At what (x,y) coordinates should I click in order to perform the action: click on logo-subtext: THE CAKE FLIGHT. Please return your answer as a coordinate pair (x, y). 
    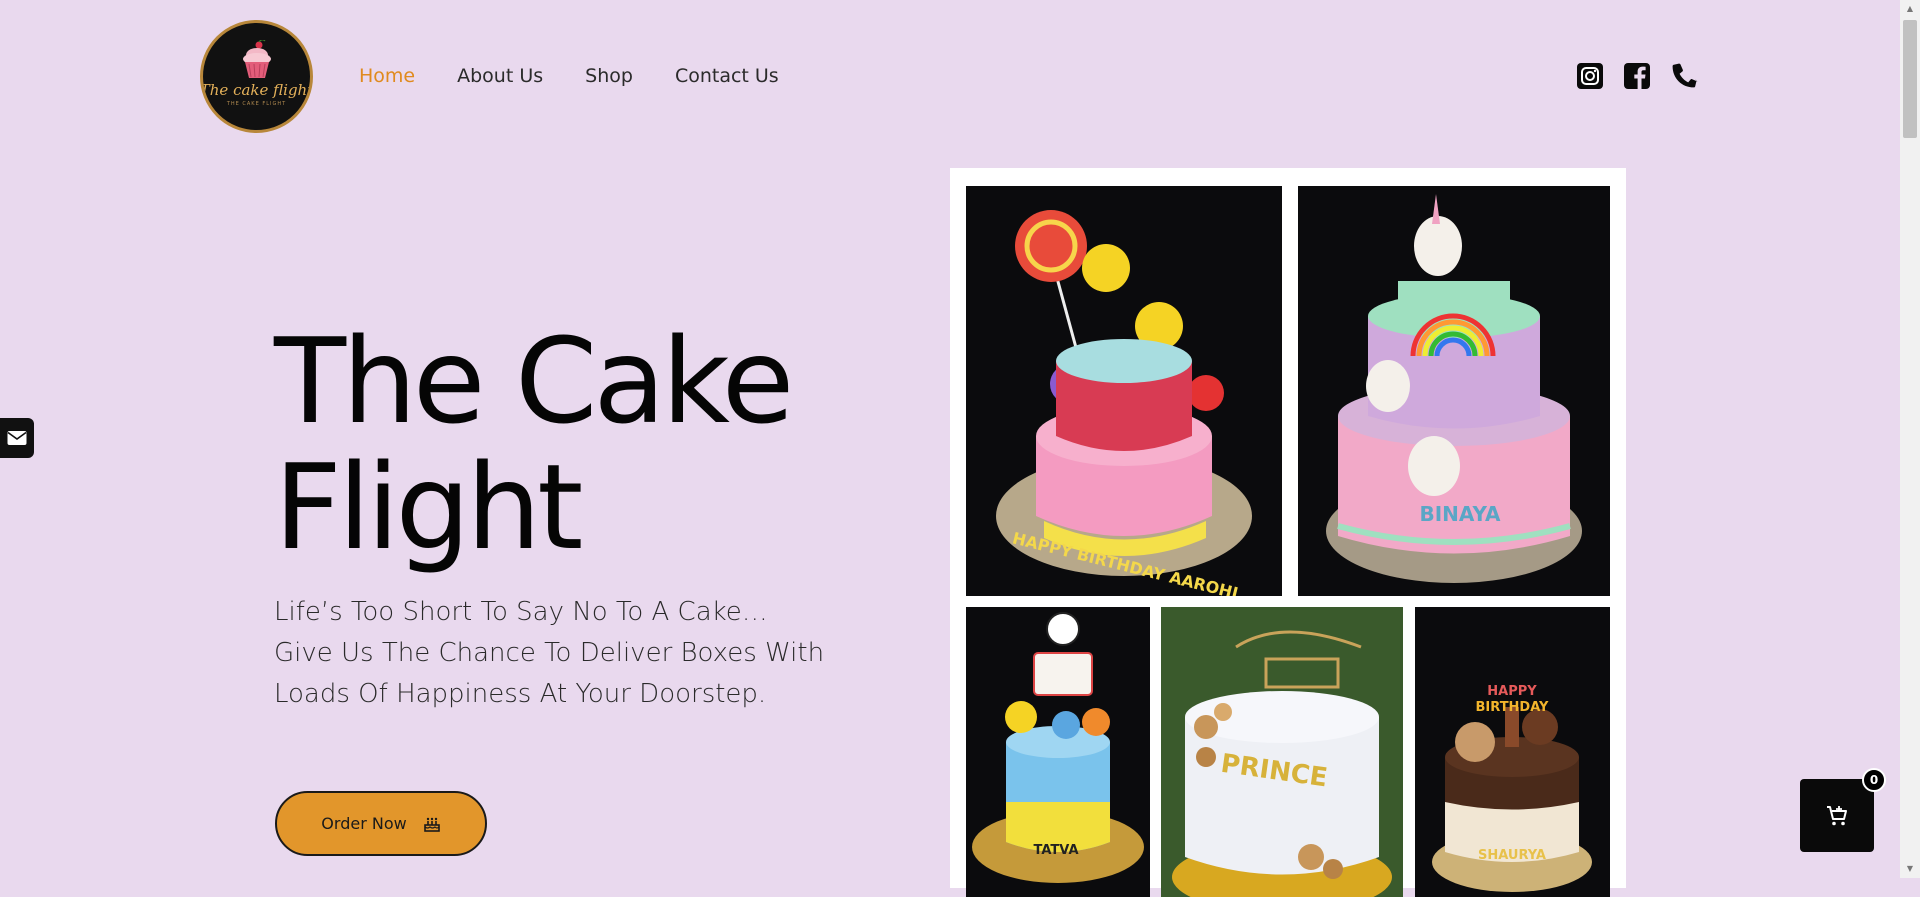
    Looking at the image, I should click on (256, 104).